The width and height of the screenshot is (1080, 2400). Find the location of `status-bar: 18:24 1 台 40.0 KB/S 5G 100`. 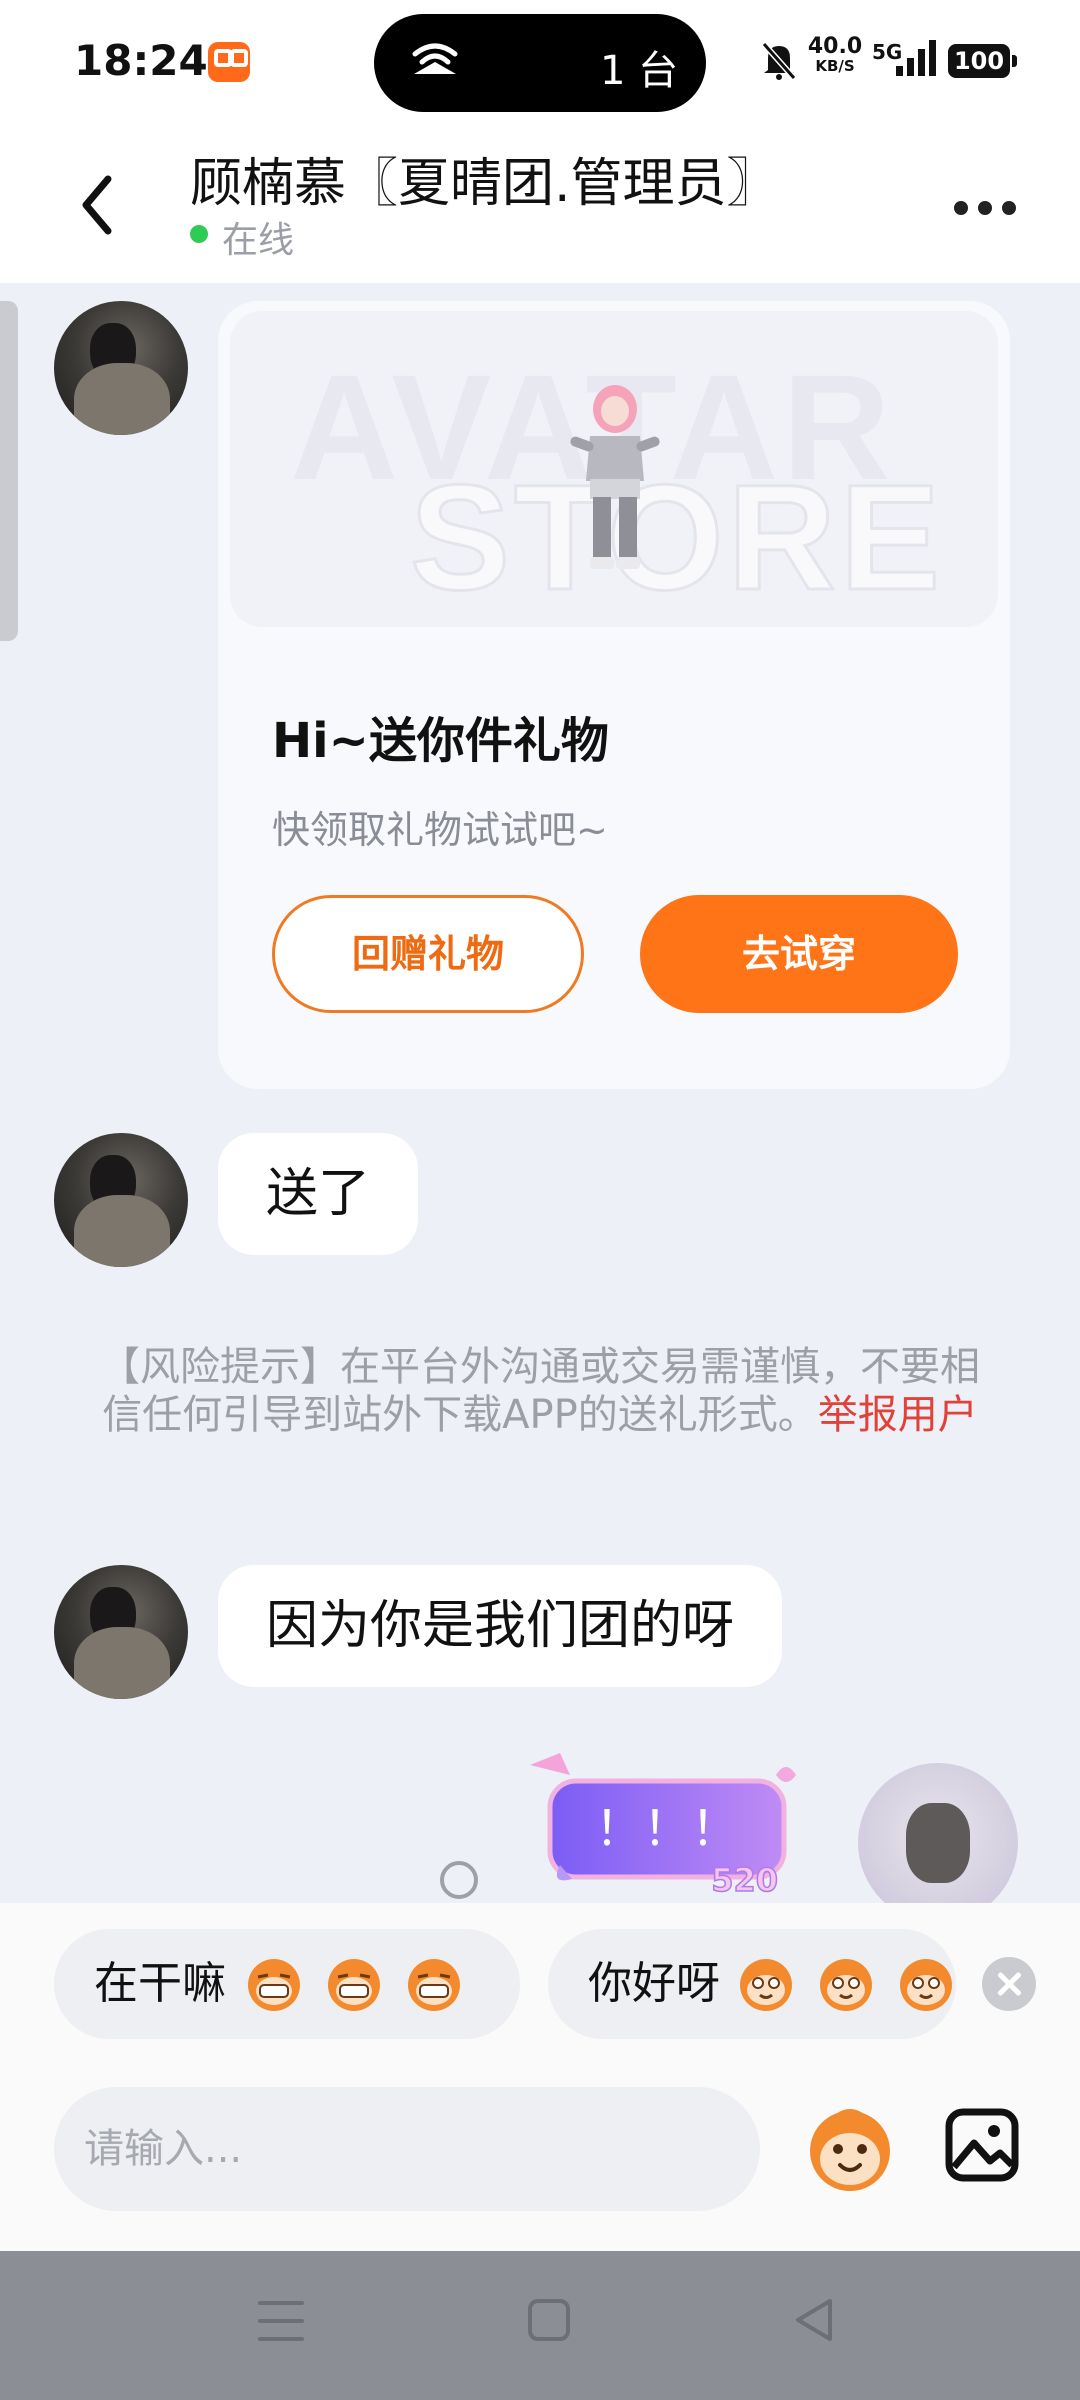

status-bar: 18:24 1 台 40.0 KB/S 5G 100 is located at coordinates (540, 62).